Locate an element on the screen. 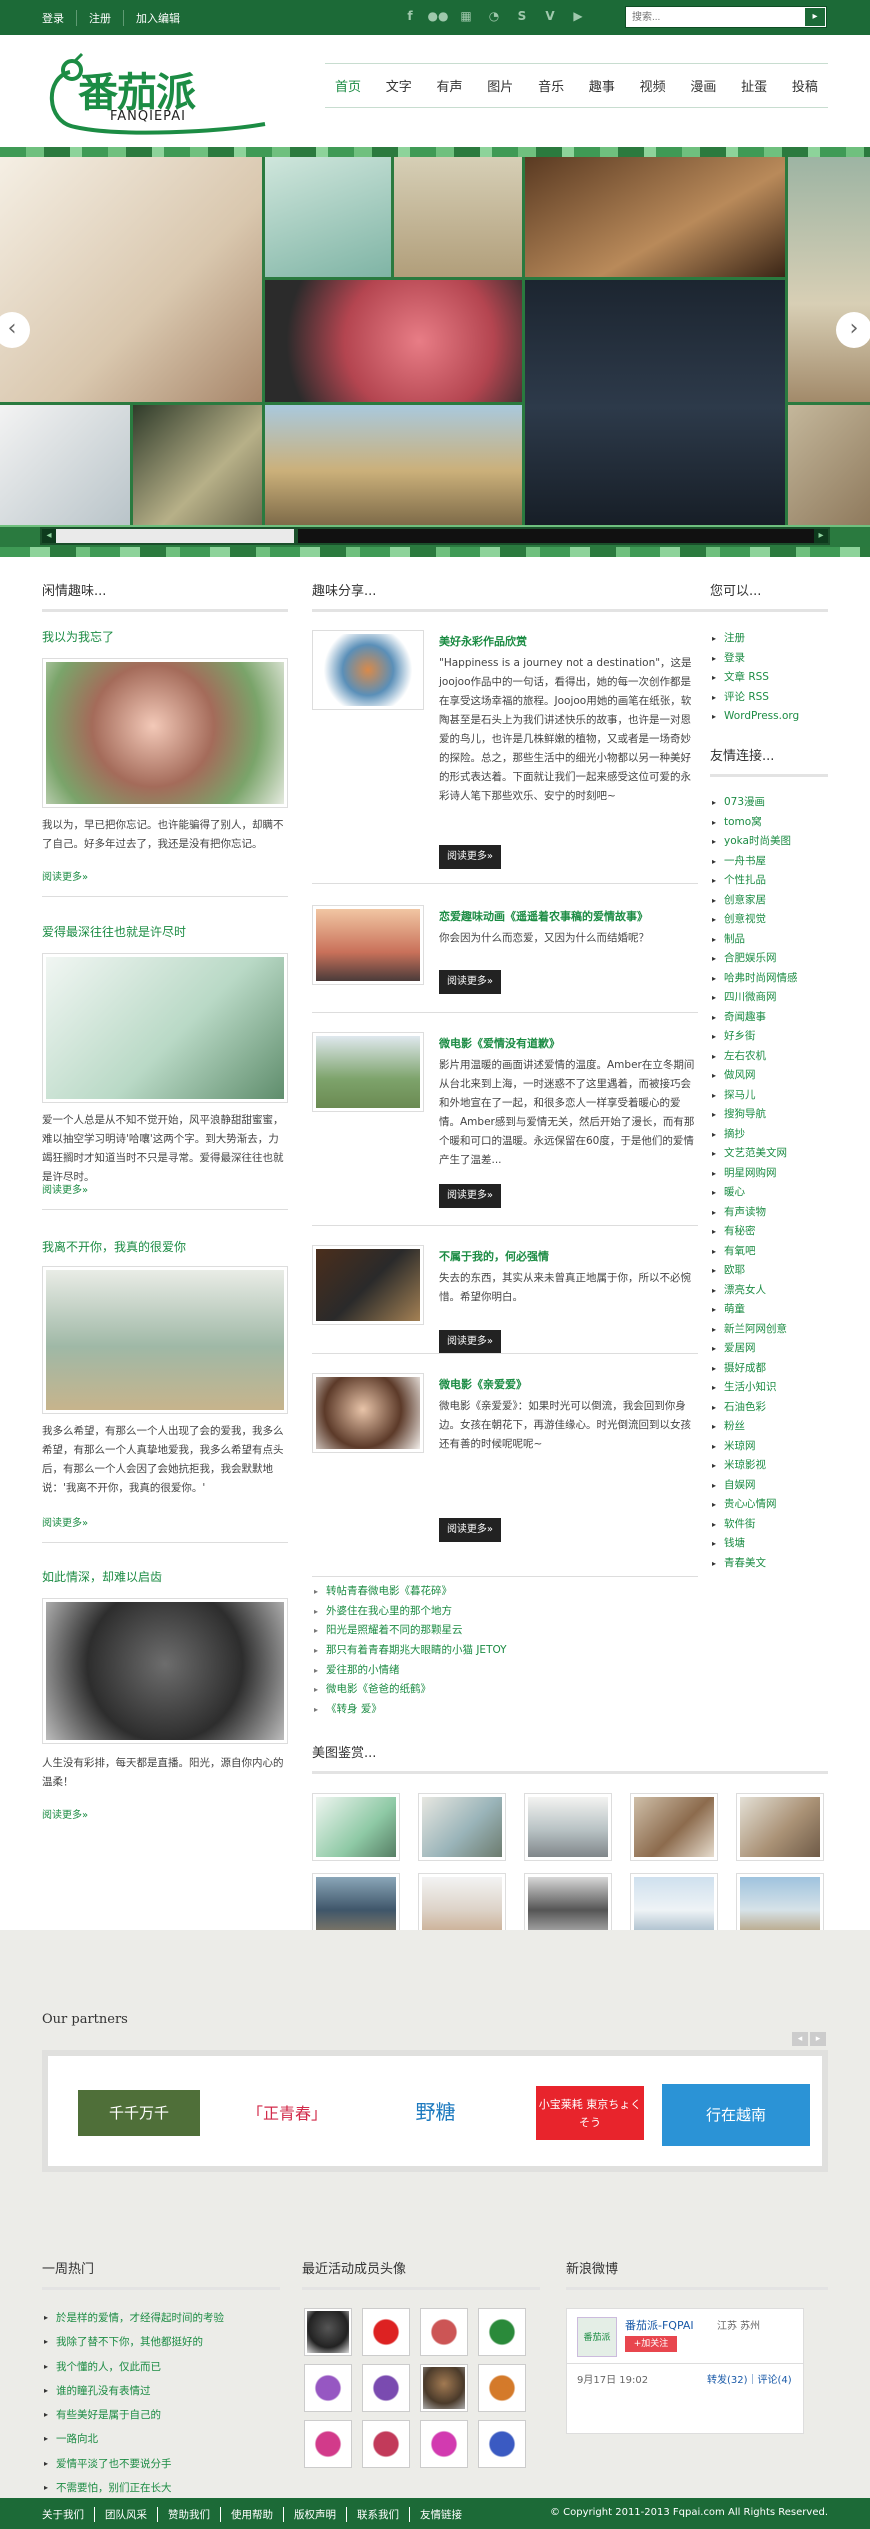 The width and height of the screenshot is (870, 2529). weibo-avatar: 番茄派 is located at coordinates (597, 2337).